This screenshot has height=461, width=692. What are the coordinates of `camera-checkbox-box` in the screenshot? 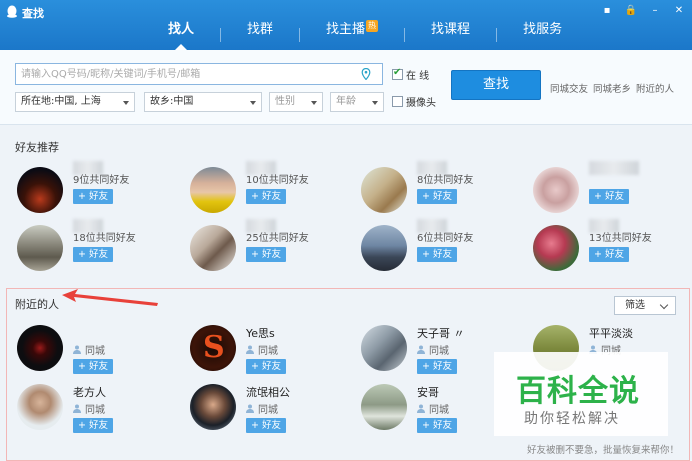 It's located at (397, 101).